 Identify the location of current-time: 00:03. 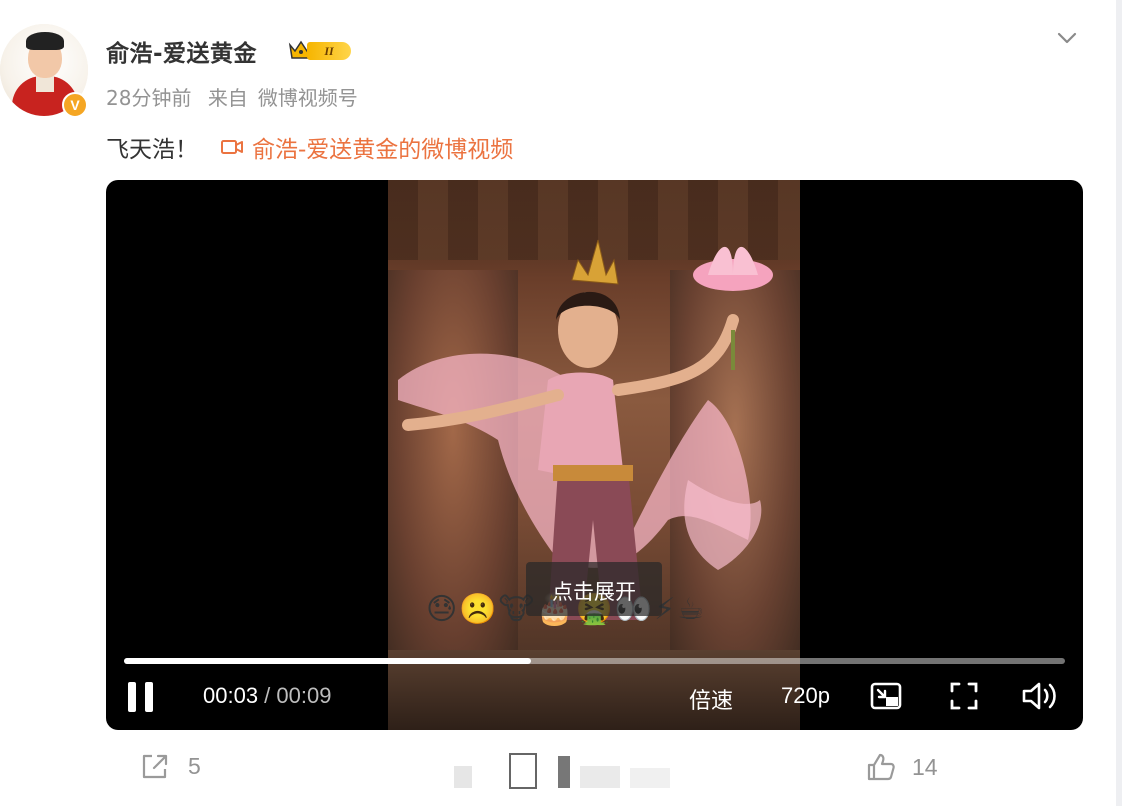
(231, 695).